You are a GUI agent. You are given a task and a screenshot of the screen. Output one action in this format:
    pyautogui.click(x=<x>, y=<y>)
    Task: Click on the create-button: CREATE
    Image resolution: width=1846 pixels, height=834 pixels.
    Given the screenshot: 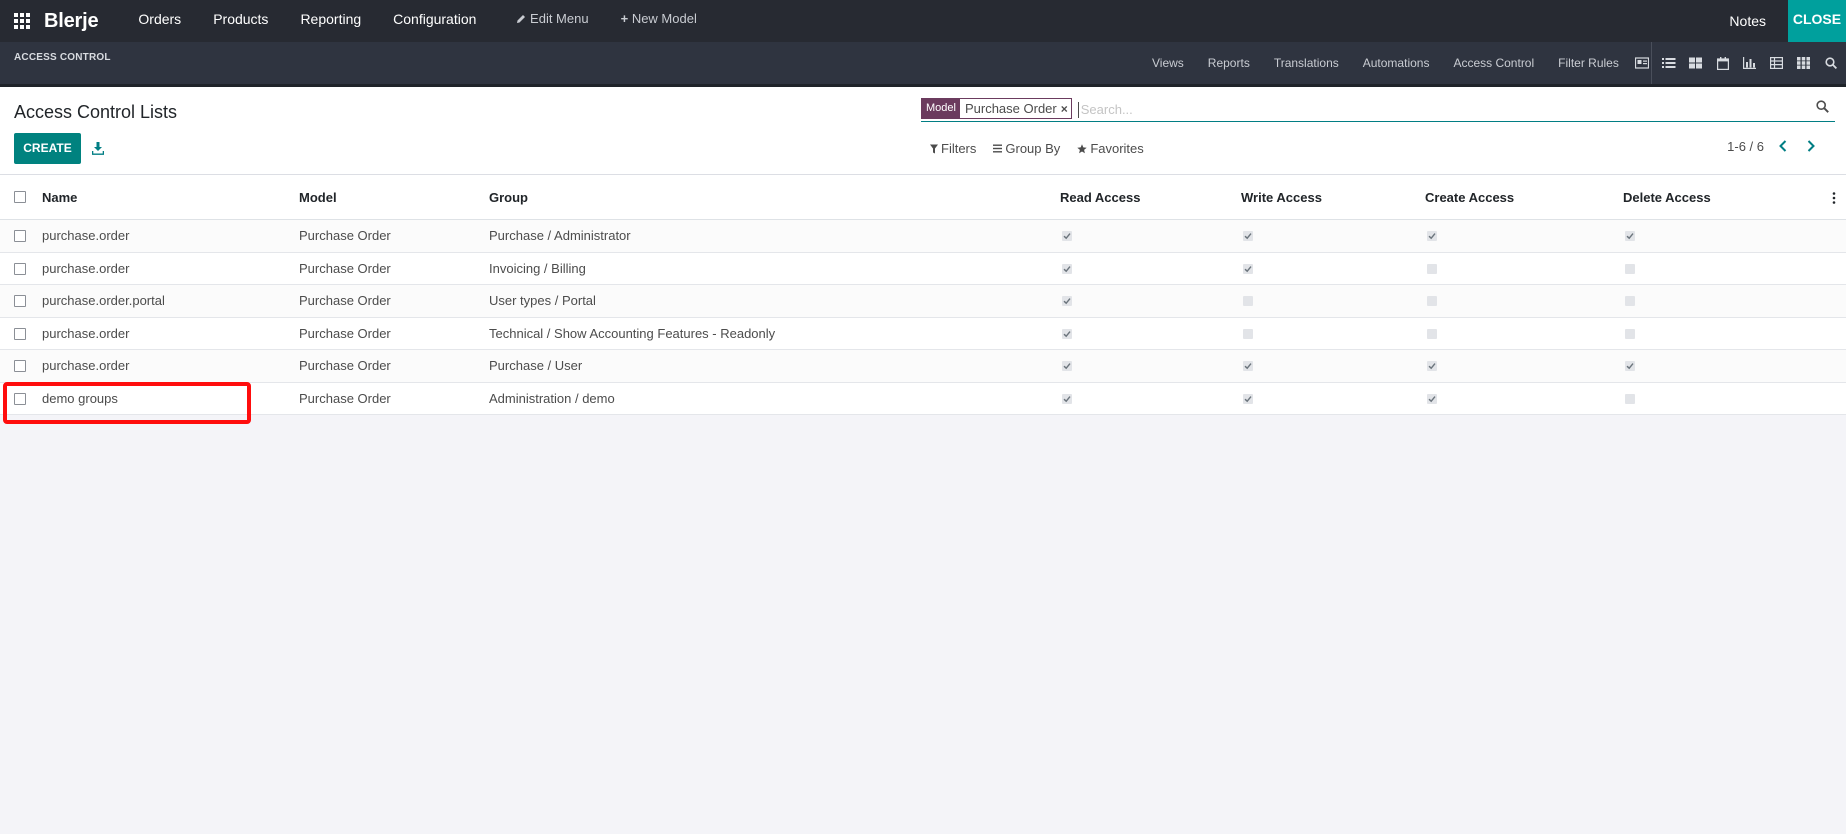 What is the action you would take?
    pyautogui.click(x=47, y=148)
    